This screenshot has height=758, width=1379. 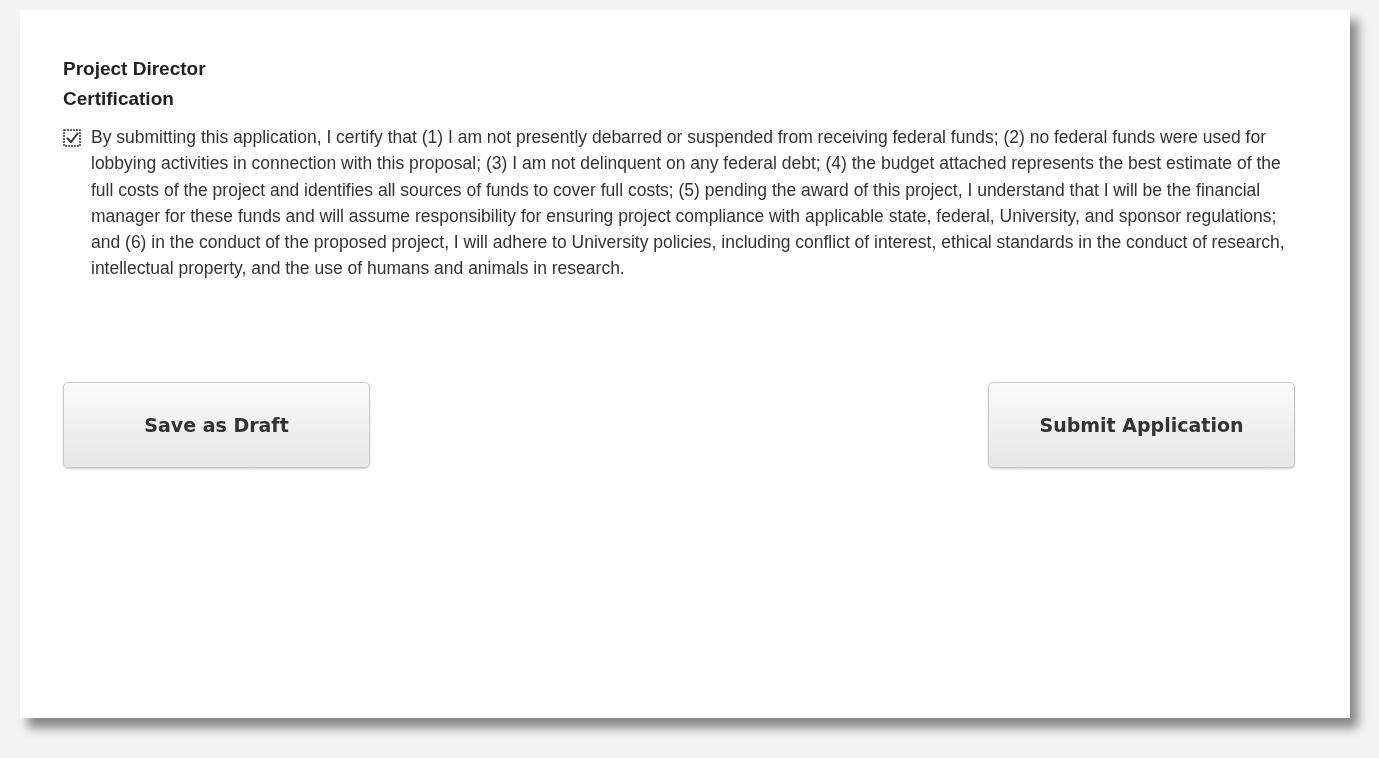 I want to click on checkbox, so click(x=72, y=138).